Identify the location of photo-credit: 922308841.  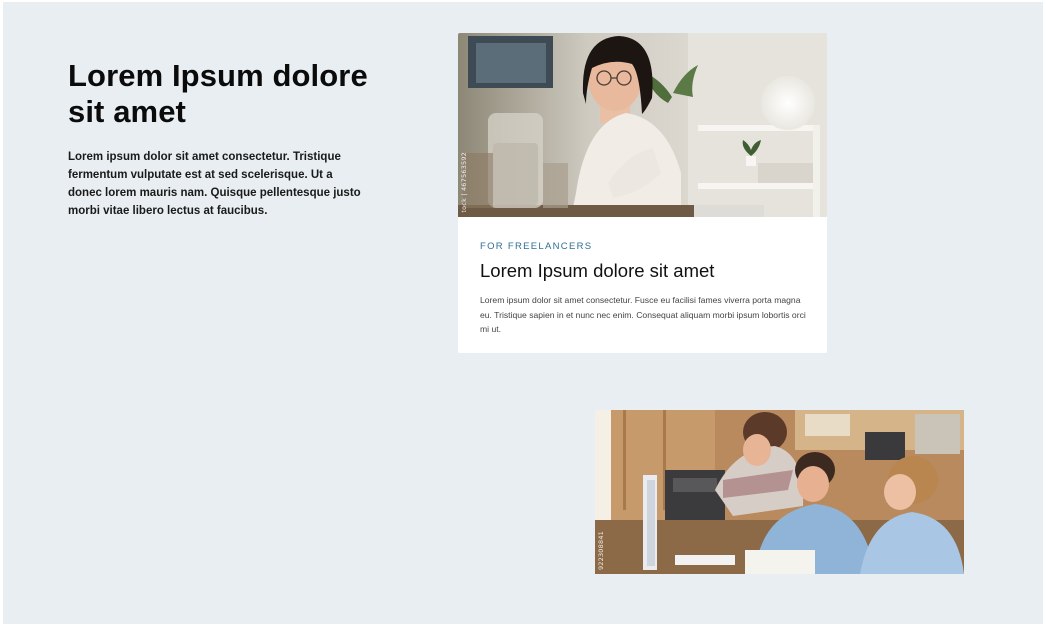
(601, 550).